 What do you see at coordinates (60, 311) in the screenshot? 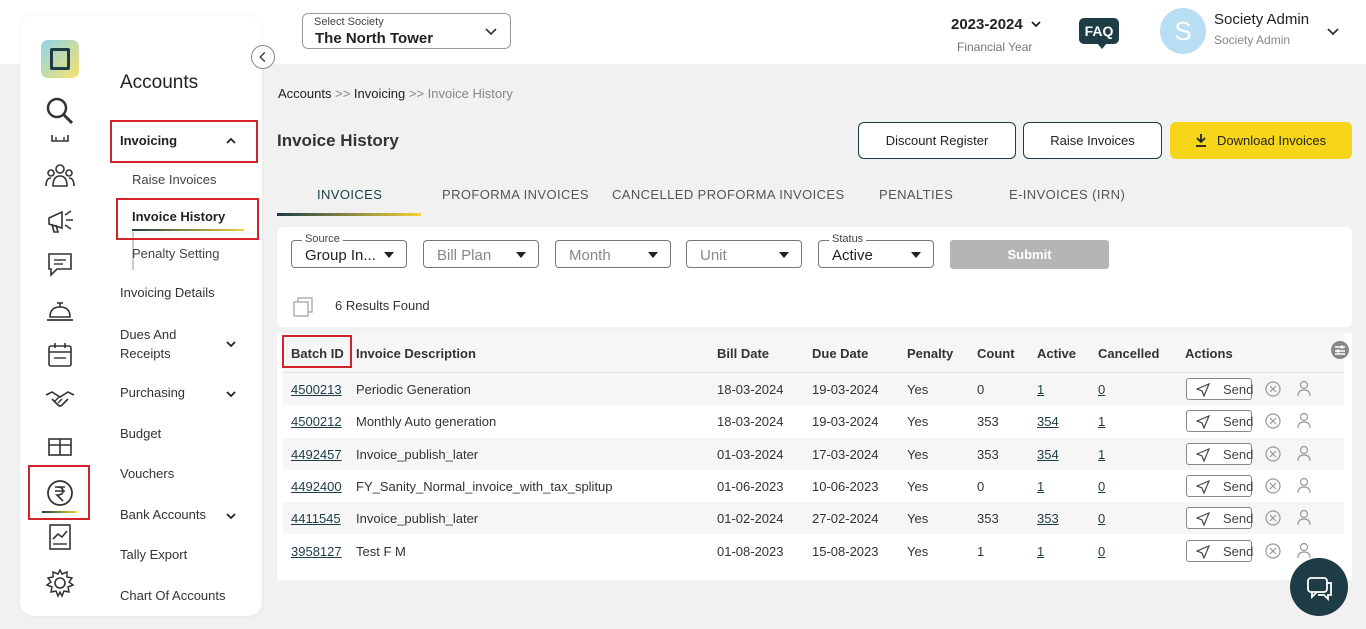
I see `service-bell-icon` at bounding box center [60, 311].